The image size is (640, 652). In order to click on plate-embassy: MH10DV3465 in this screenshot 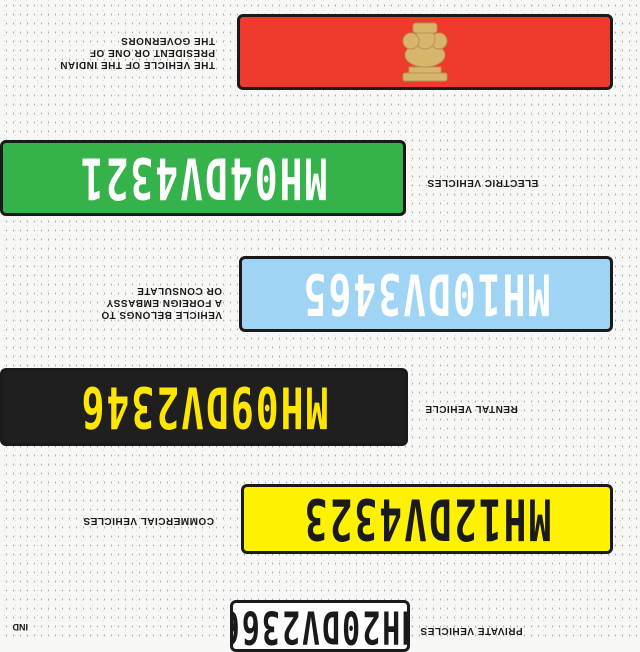, I will do `click(426, 294)`.